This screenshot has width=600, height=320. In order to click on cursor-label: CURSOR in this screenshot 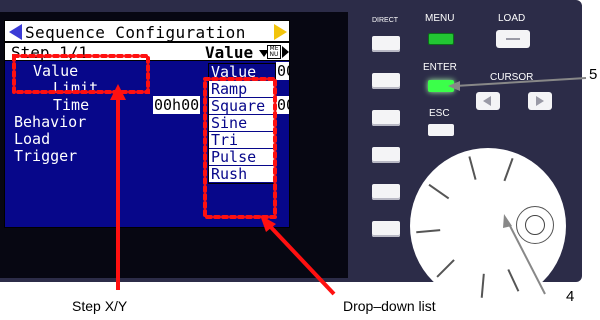, I will do `click(512, 77)`.